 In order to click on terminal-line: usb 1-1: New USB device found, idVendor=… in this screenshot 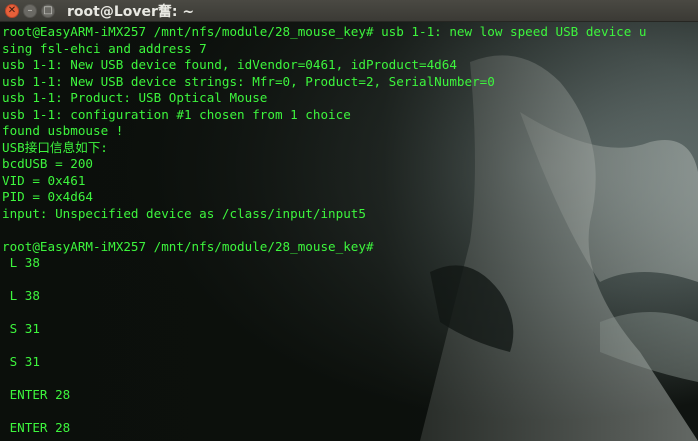, I will do `click(229, 64)`.